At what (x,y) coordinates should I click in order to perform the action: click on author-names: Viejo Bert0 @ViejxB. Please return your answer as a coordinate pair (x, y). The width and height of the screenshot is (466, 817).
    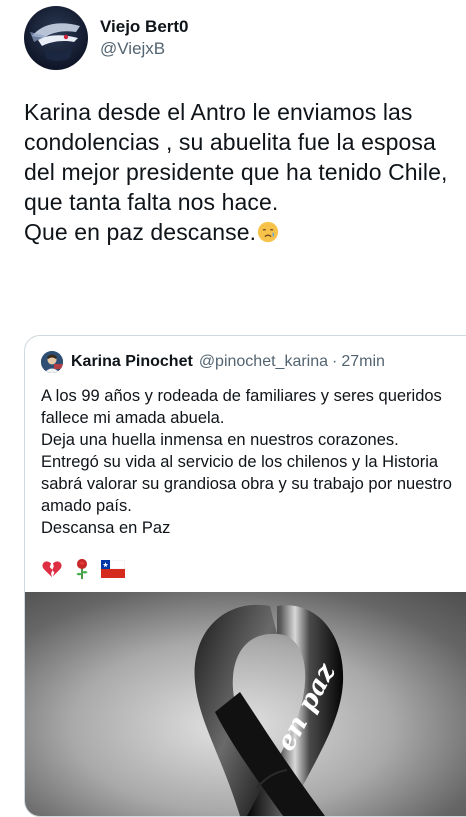
    Looking at the image, I should click on (144, 38).